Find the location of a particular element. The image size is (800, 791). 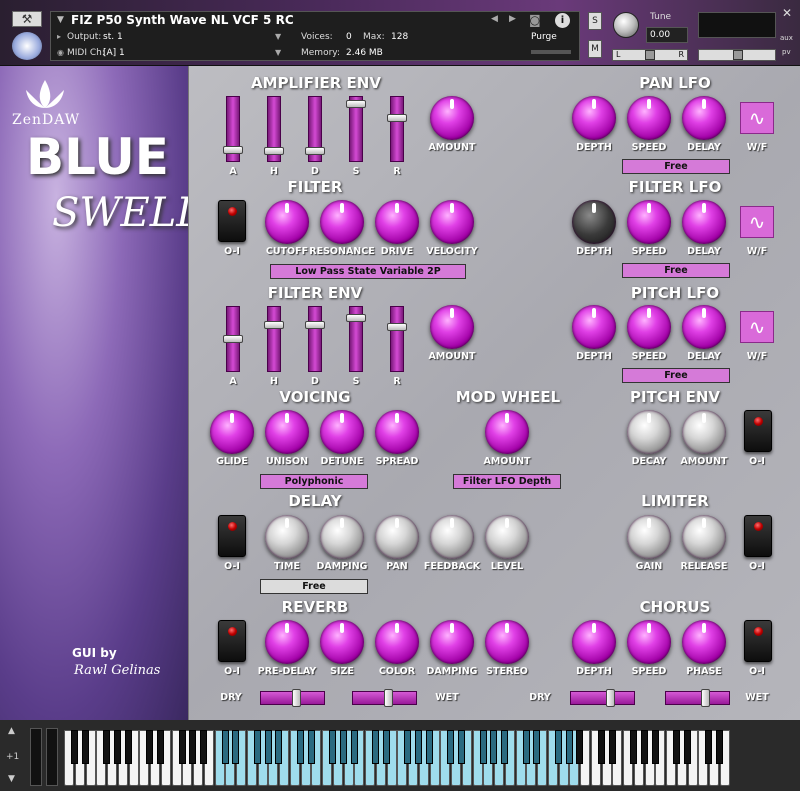

pitch-lfo-mode-menu: Free is located at coordinates (676, 375).